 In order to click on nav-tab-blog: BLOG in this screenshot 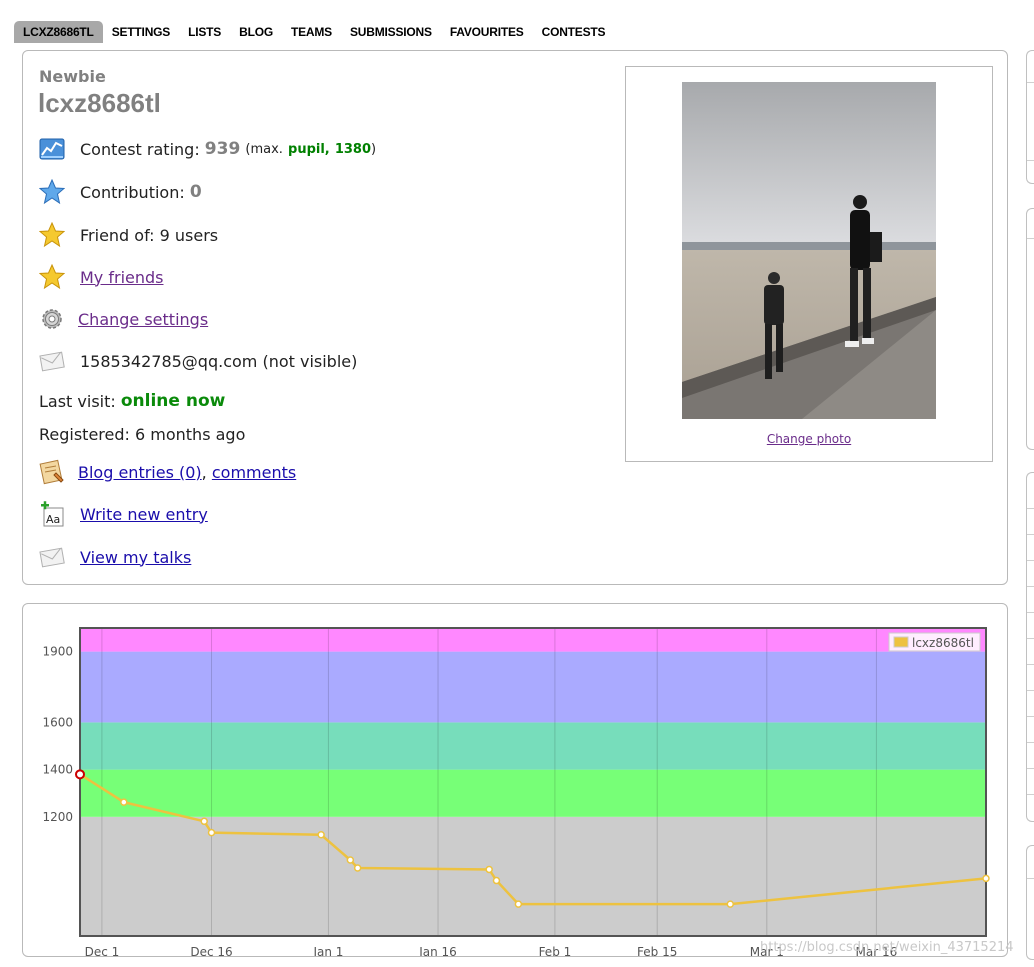, I will do `click(256, 32)`.